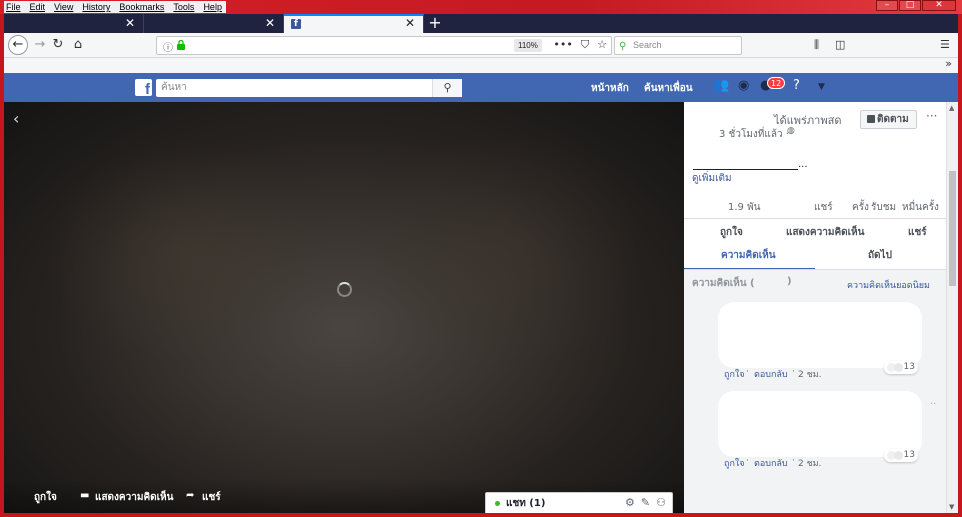 The height and width of the screenshot is (517, 962). Describe the element at coordinates (815, 218) in the screenshot. I see `divider` at that location.